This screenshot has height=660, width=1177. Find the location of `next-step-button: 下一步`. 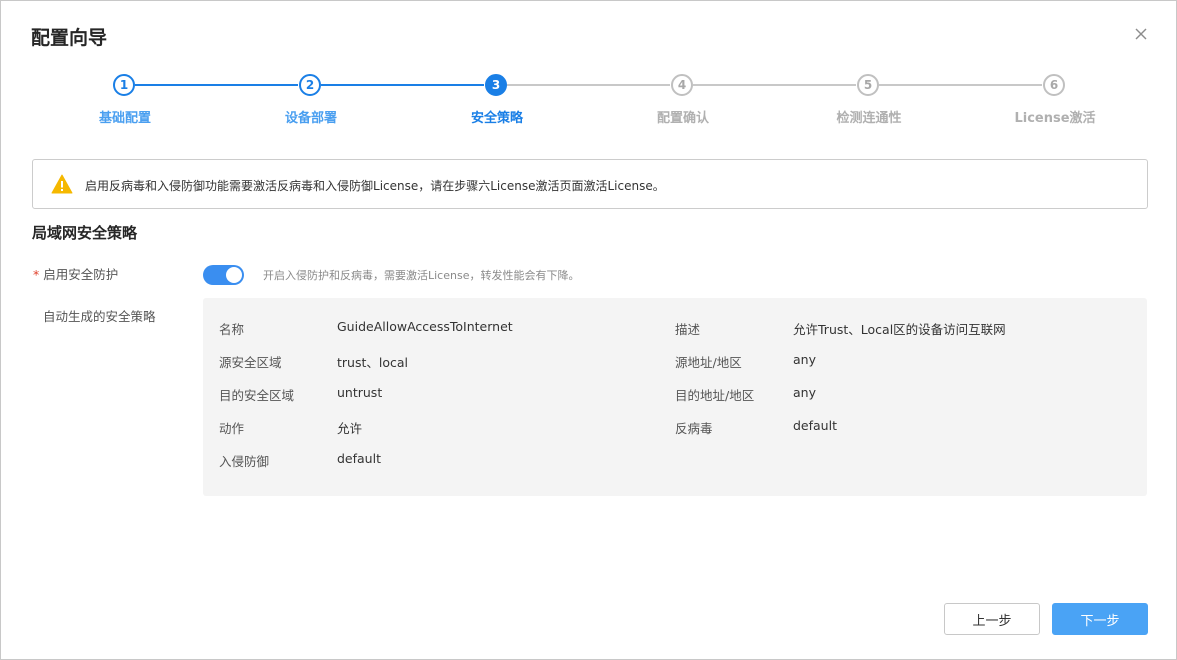

next-step-button: 下一步 is located at coordinates (1100, 619).